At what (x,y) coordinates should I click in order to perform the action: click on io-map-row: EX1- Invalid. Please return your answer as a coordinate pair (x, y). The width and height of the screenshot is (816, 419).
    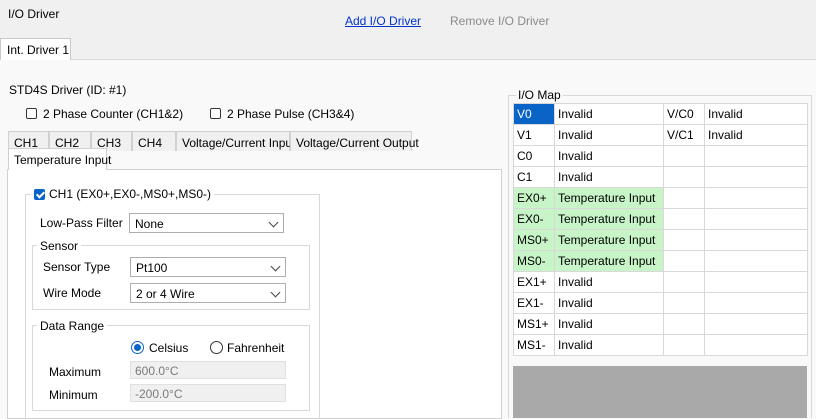
    Looking at the image, I should click on (660, 303).